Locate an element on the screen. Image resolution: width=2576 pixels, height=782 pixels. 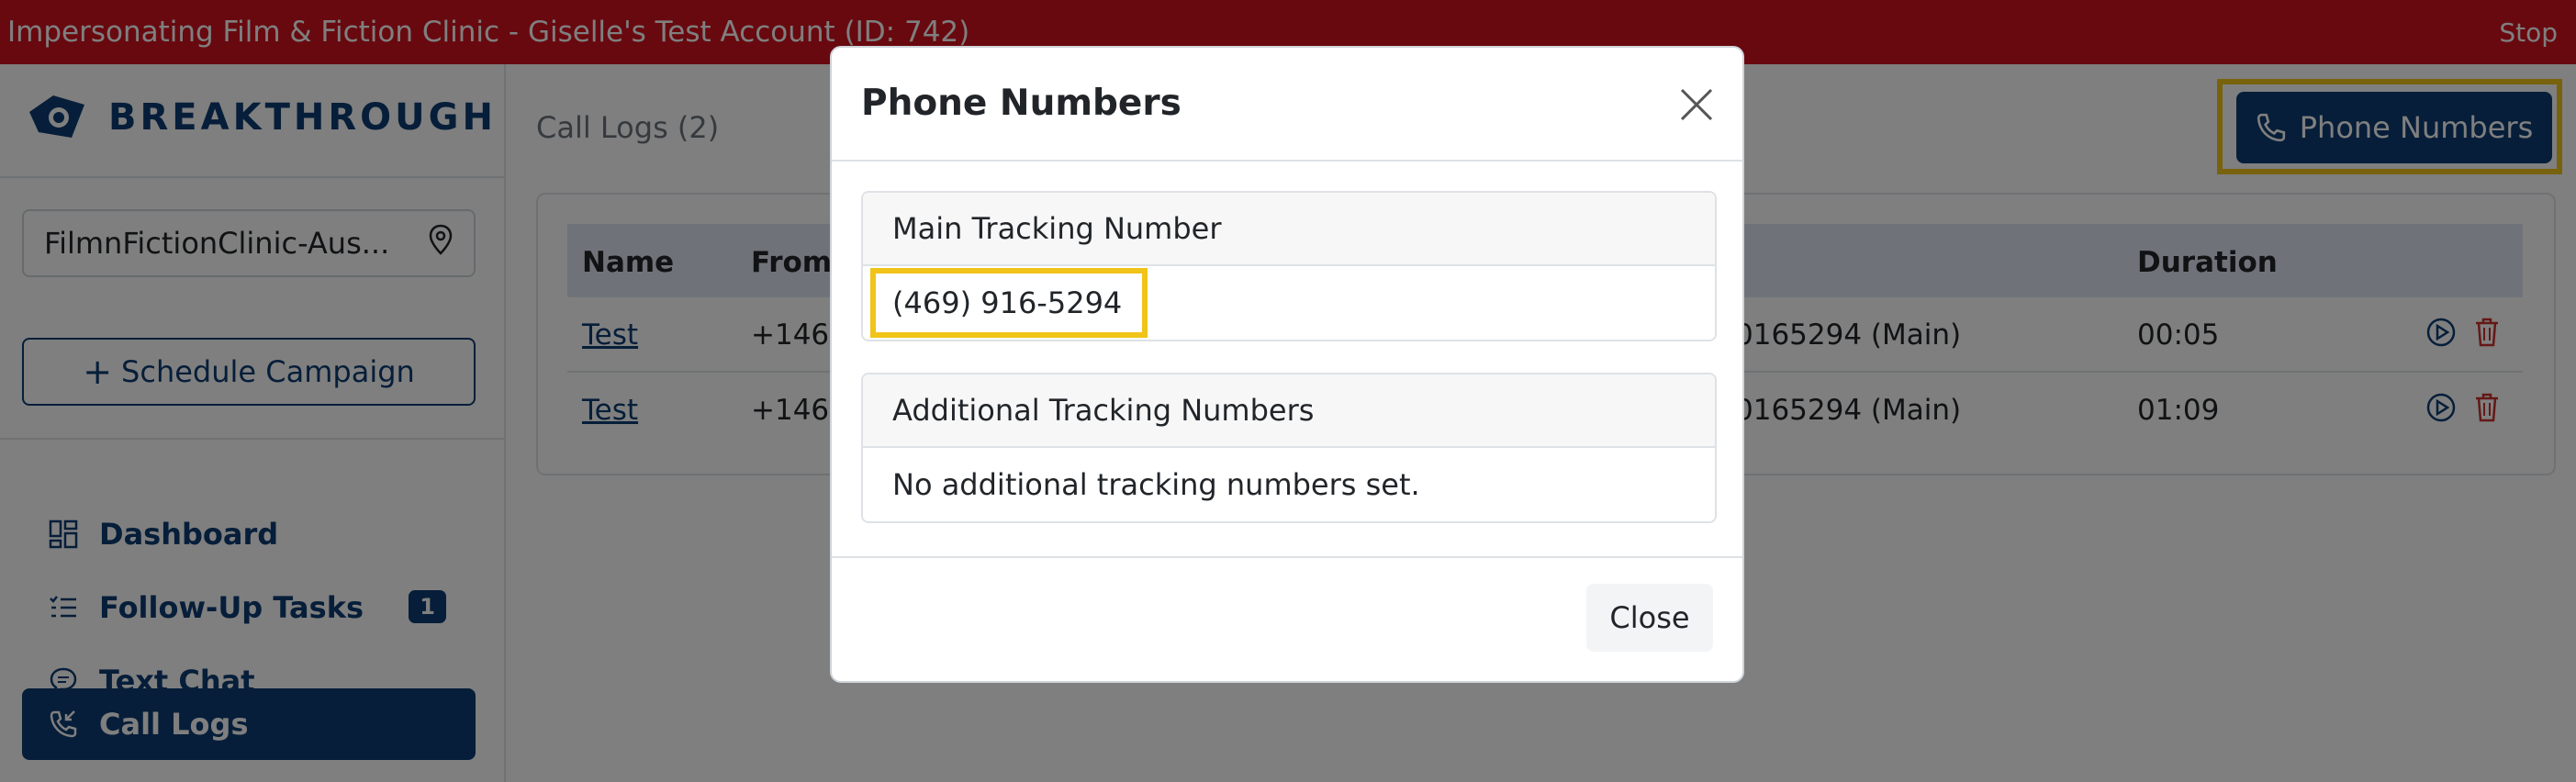
close-button: Close is located at coordinates (1649, 618).